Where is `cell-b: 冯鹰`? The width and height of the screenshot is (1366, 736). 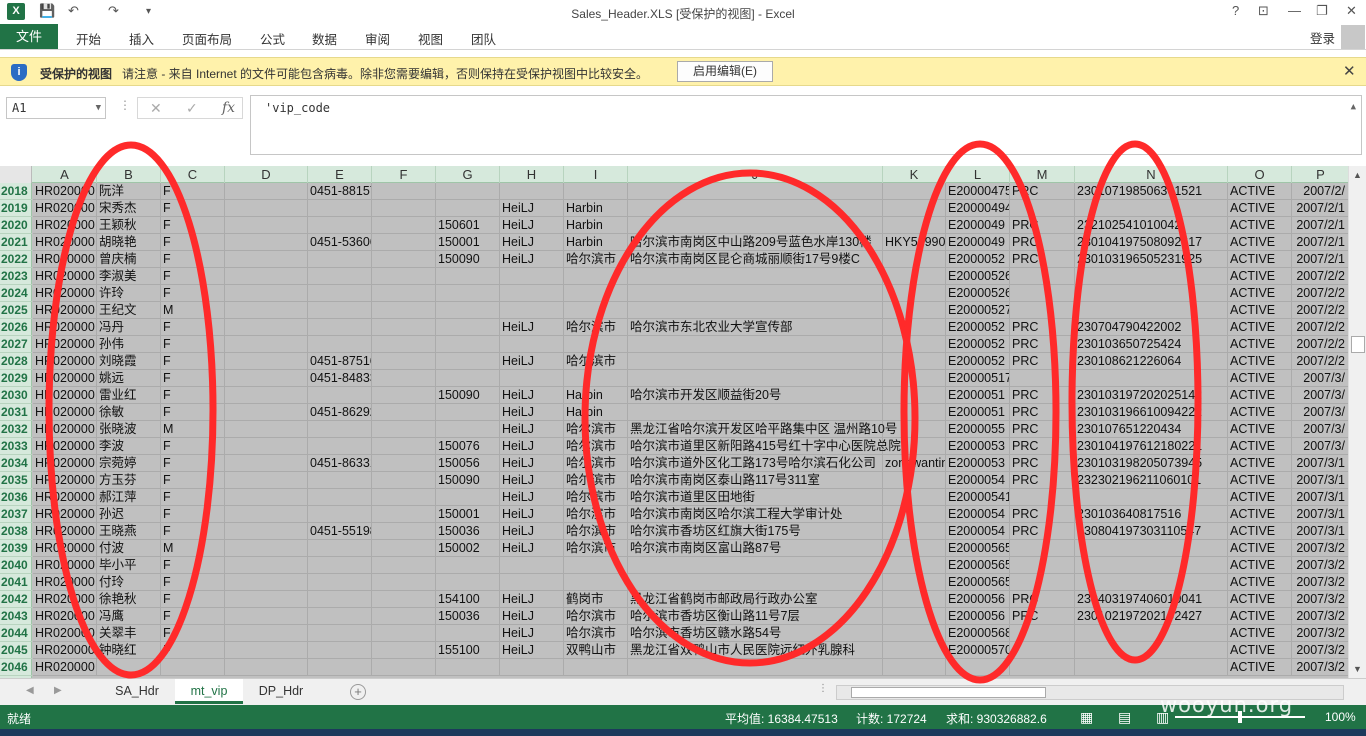
cell-b: 冯鹰 is located at coordinates (129, 616).